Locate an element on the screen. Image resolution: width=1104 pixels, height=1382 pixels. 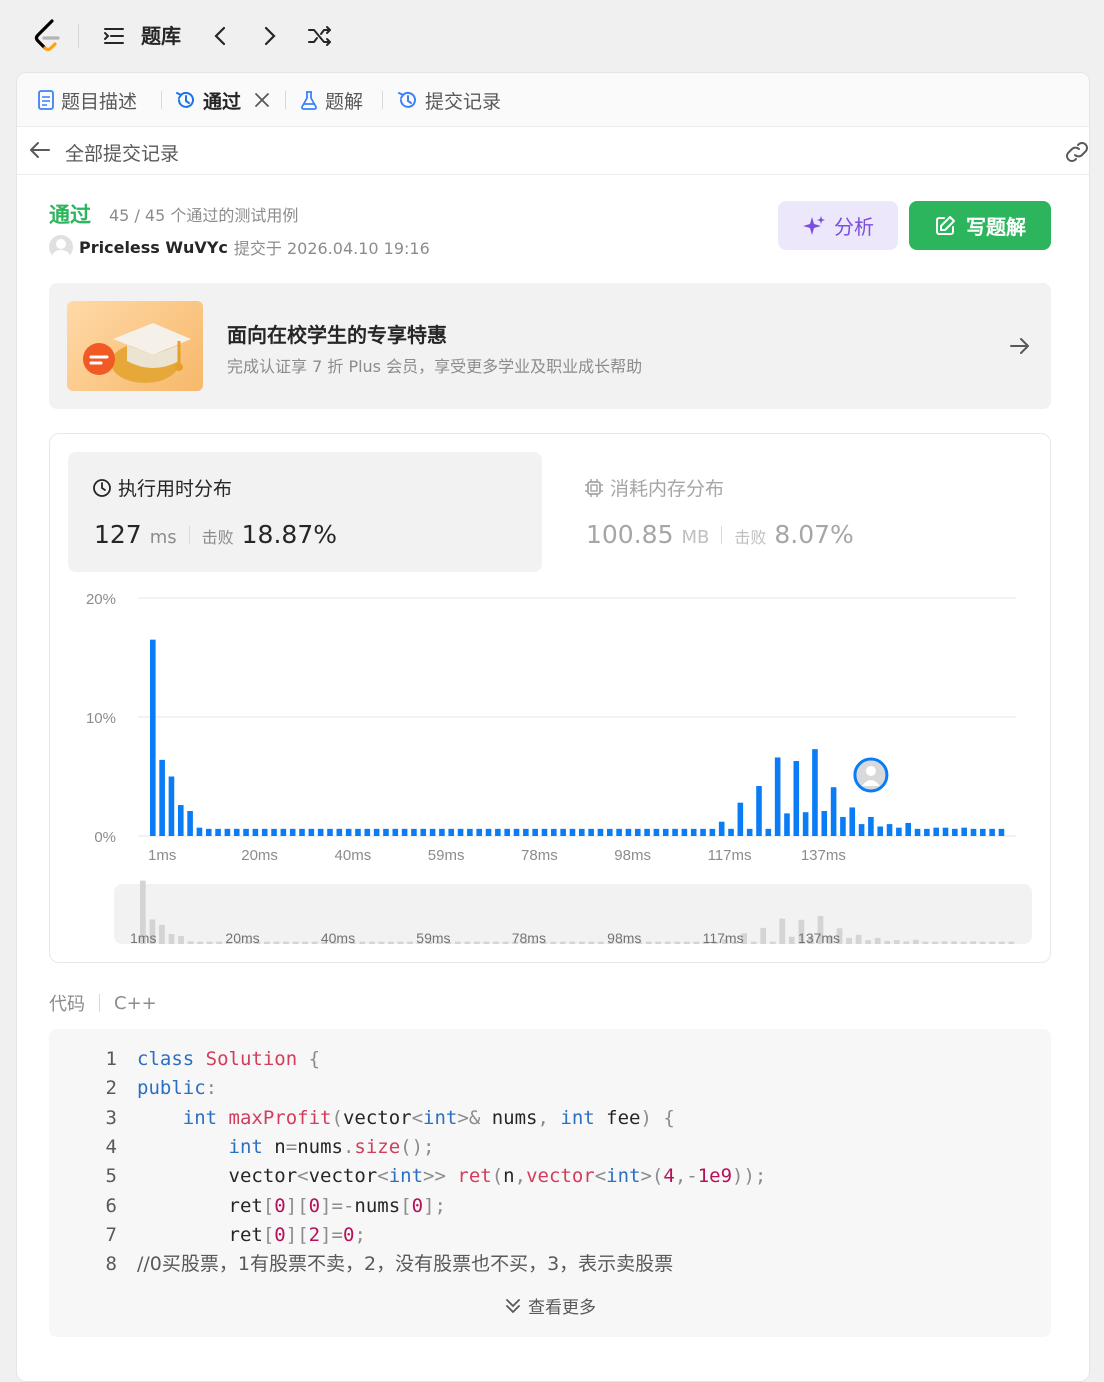
tab-solutions: 题解 is located at coordinates (331, 100).